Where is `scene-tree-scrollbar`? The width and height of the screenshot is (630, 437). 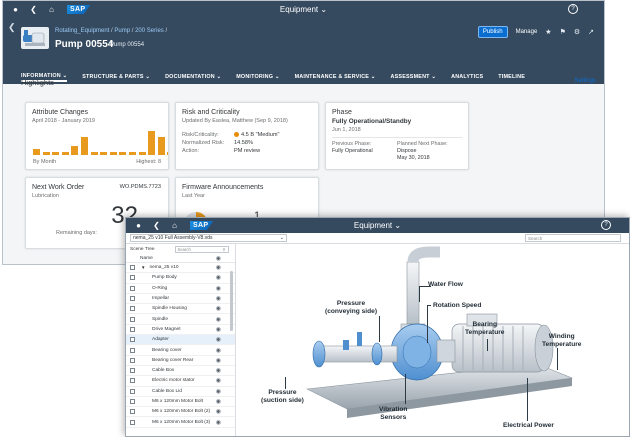
scene-tree-scrollbar is located at coordinates (231, 301).